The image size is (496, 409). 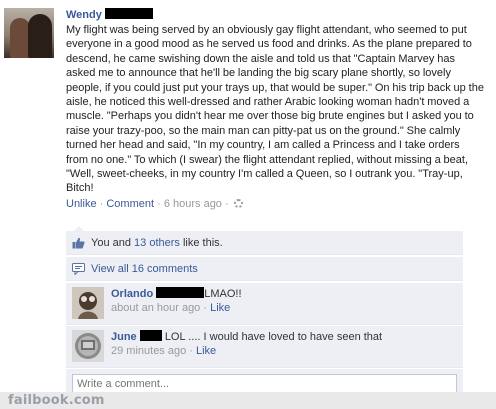 I want to click on comment-link: Comment, so click(x=130, y=204).